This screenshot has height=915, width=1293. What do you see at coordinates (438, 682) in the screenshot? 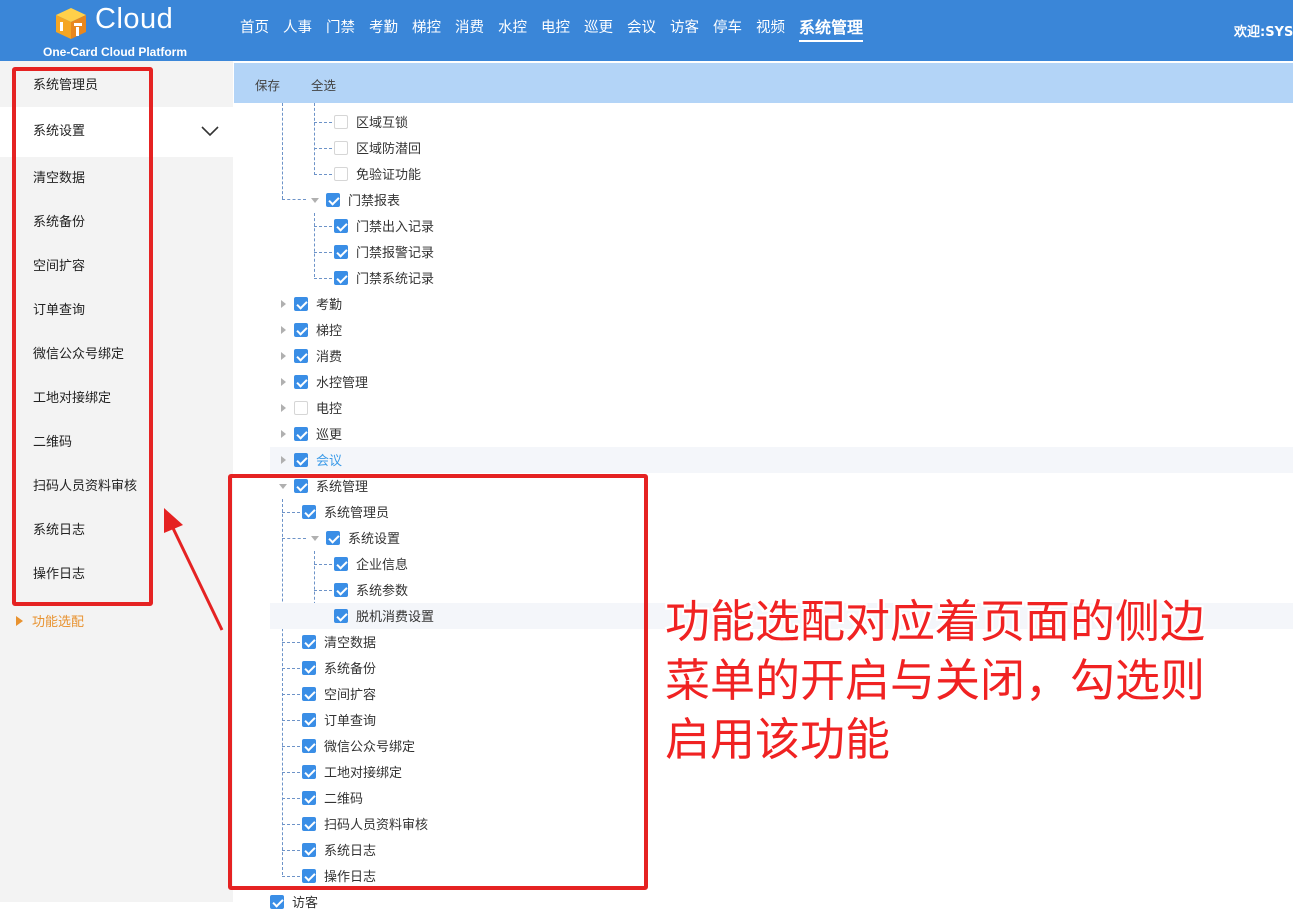
I see `highlight-box-tree` at bounding box center [438, 682].